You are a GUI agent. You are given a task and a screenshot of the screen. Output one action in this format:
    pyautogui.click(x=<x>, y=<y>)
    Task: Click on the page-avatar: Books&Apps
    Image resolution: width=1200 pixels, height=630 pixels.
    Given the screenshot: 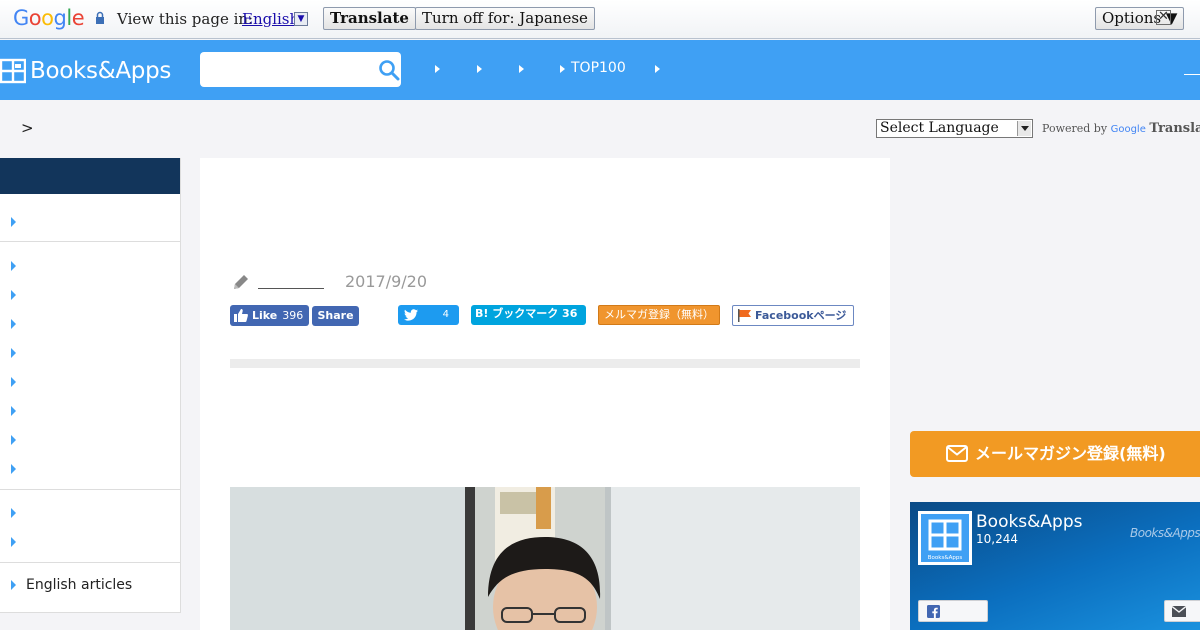 What is the action you would take?
    pyautogui.click(x=945, y=538)
    